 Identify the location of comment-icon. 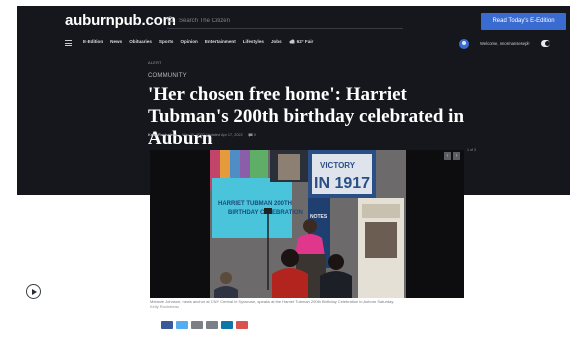
(250, 135).